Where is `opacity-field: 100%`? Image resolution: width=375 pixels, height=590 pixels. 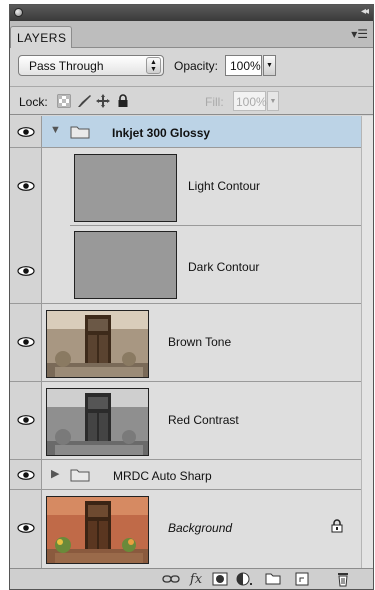 opacity-field: 100% is located at coordinates (243, 65).